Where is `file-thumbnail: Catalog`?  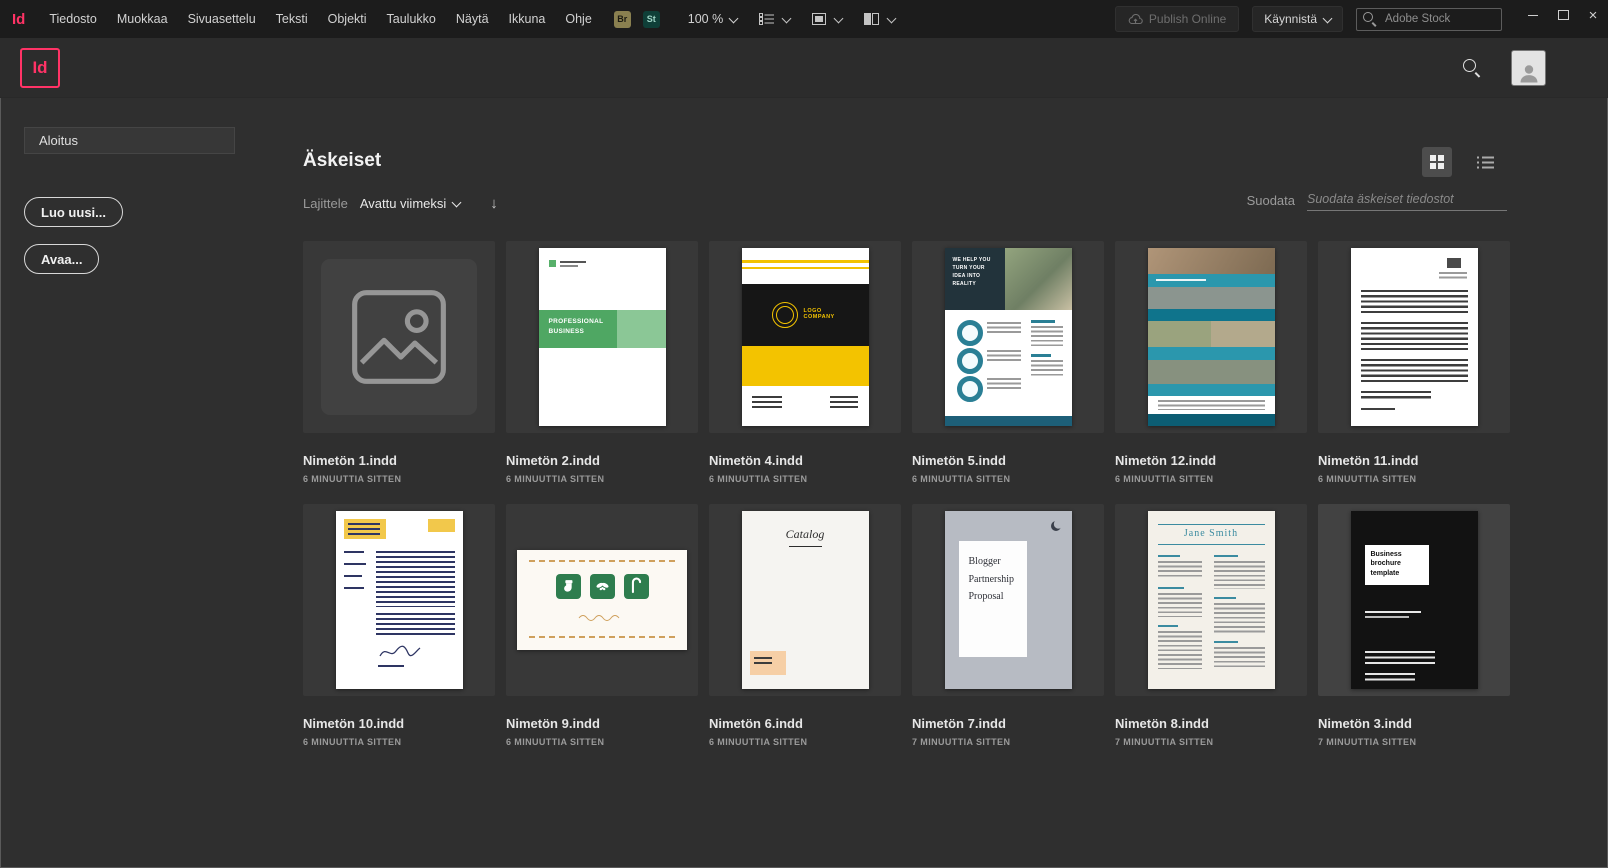
file-thumbnail: Catalog is located at coordinates (805, 600).